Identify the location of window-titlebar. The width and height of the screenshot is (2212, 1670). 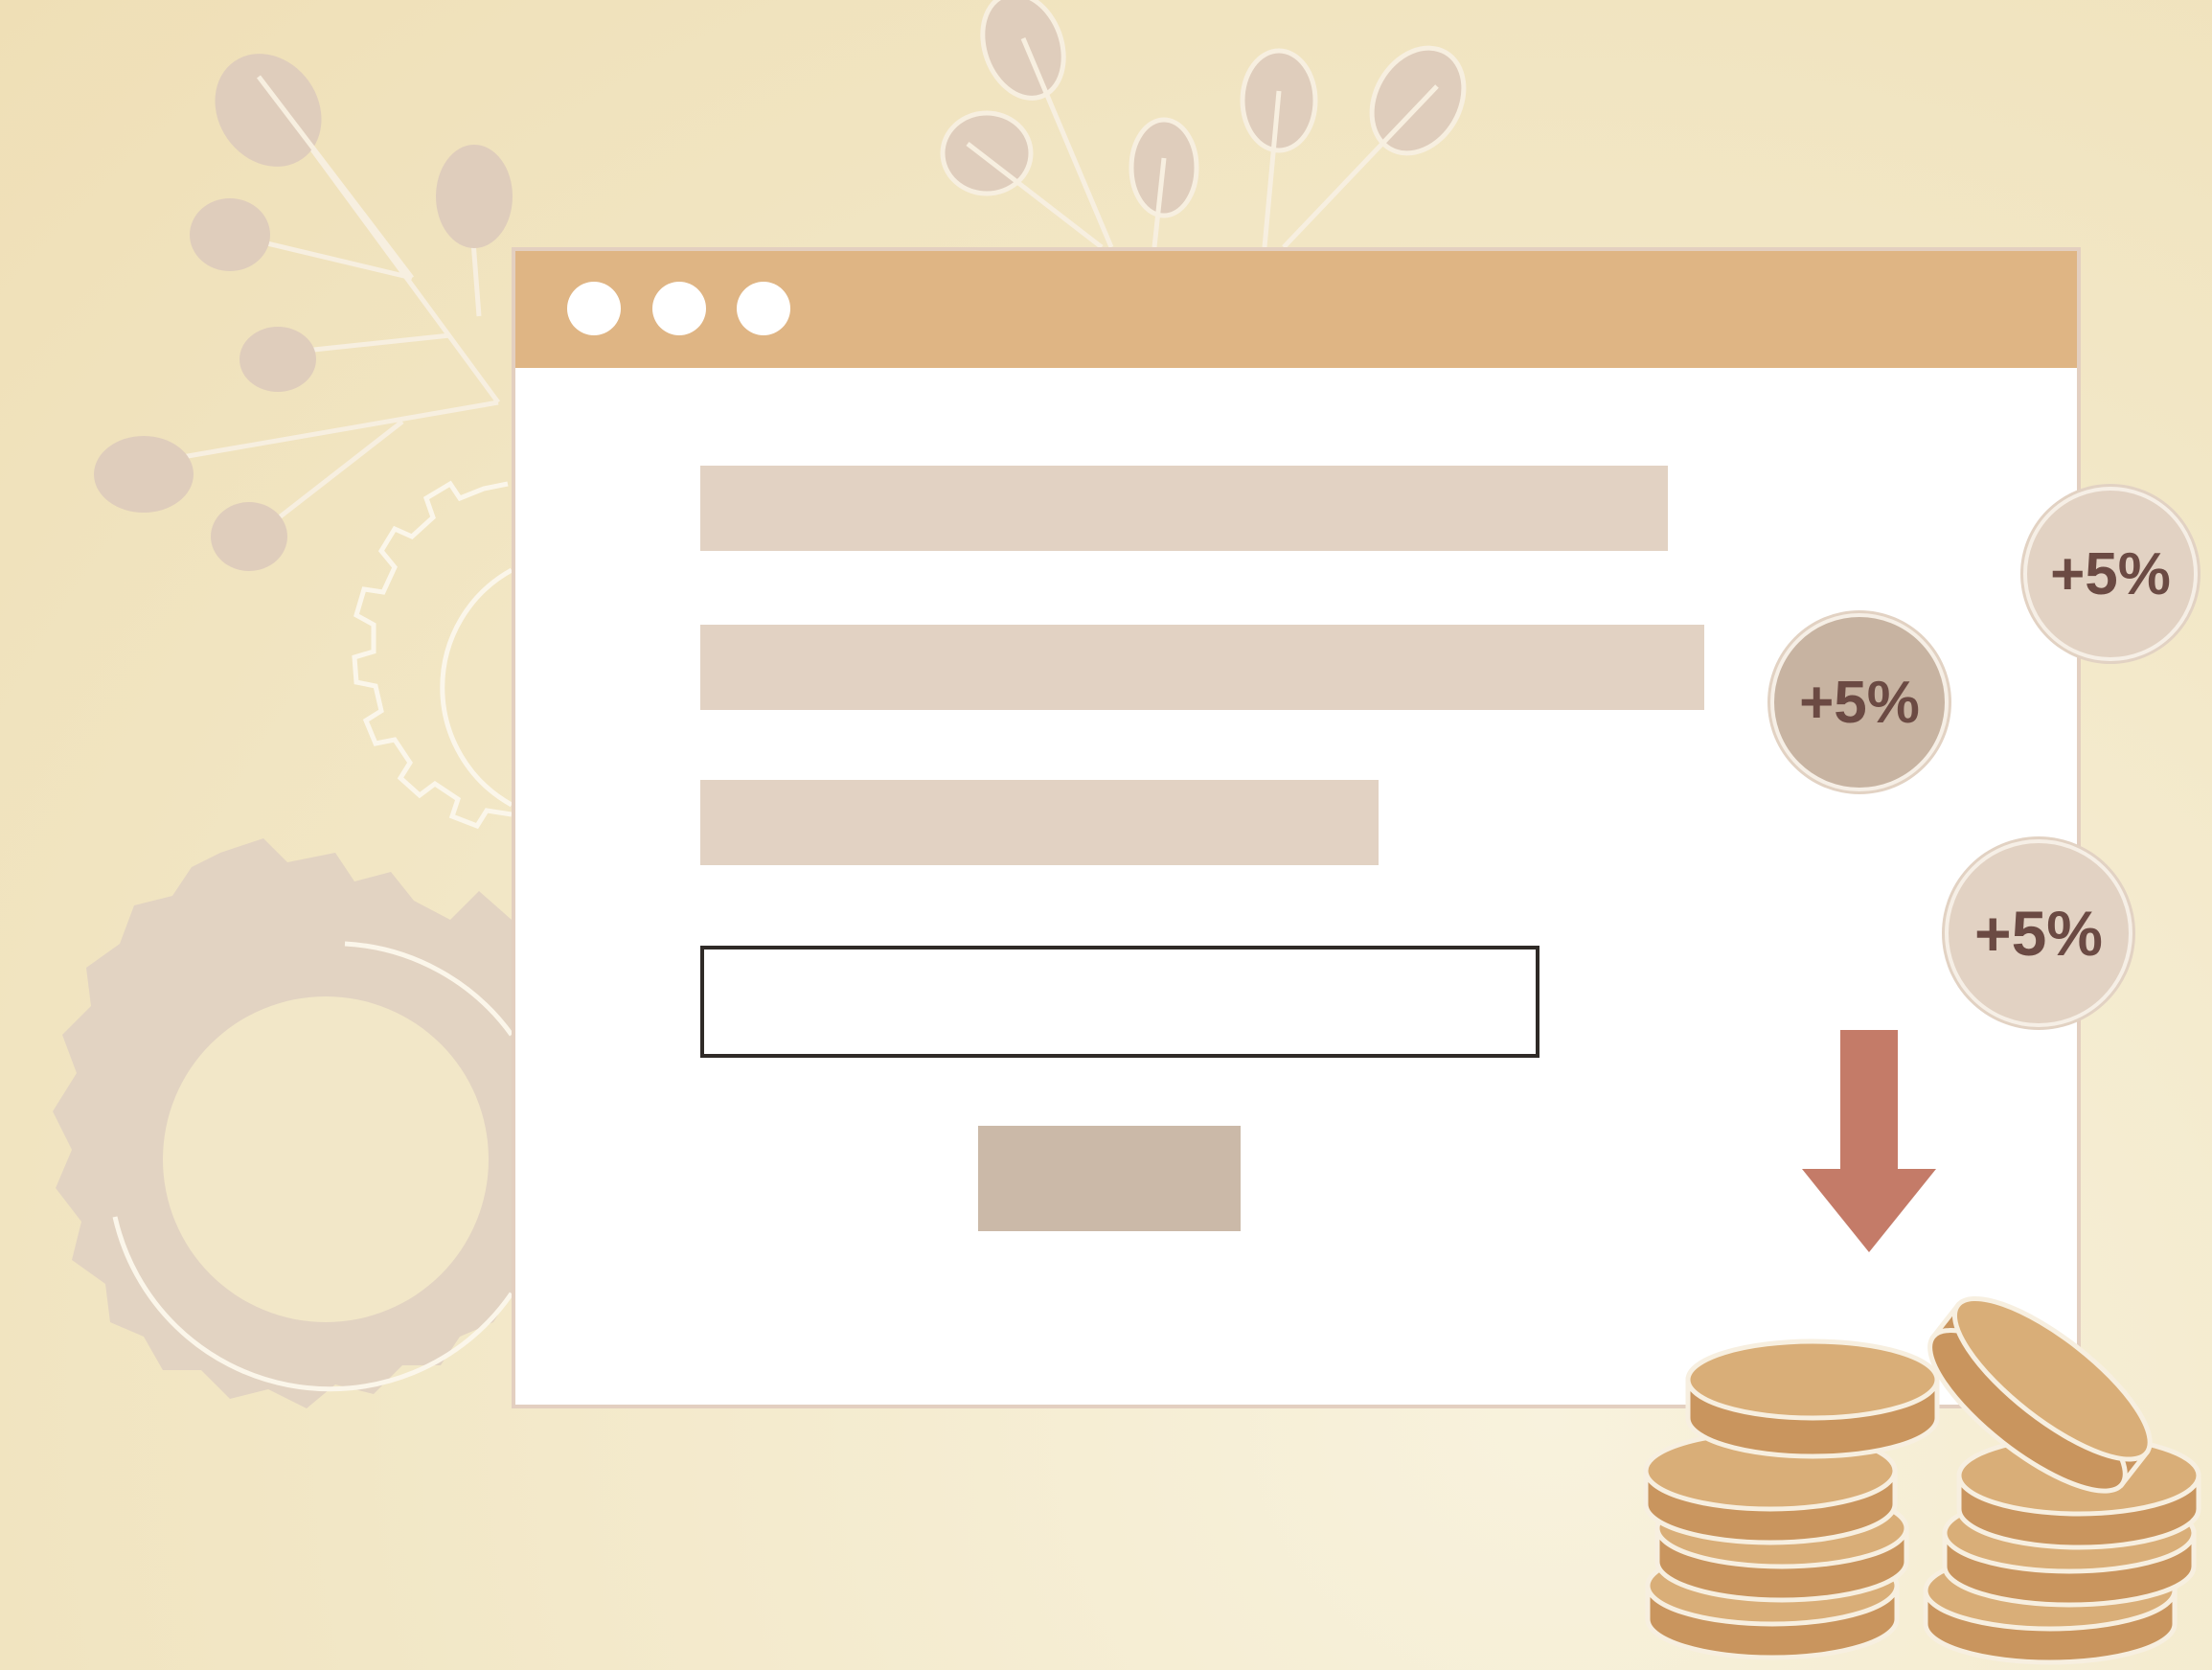
(1296, 309).